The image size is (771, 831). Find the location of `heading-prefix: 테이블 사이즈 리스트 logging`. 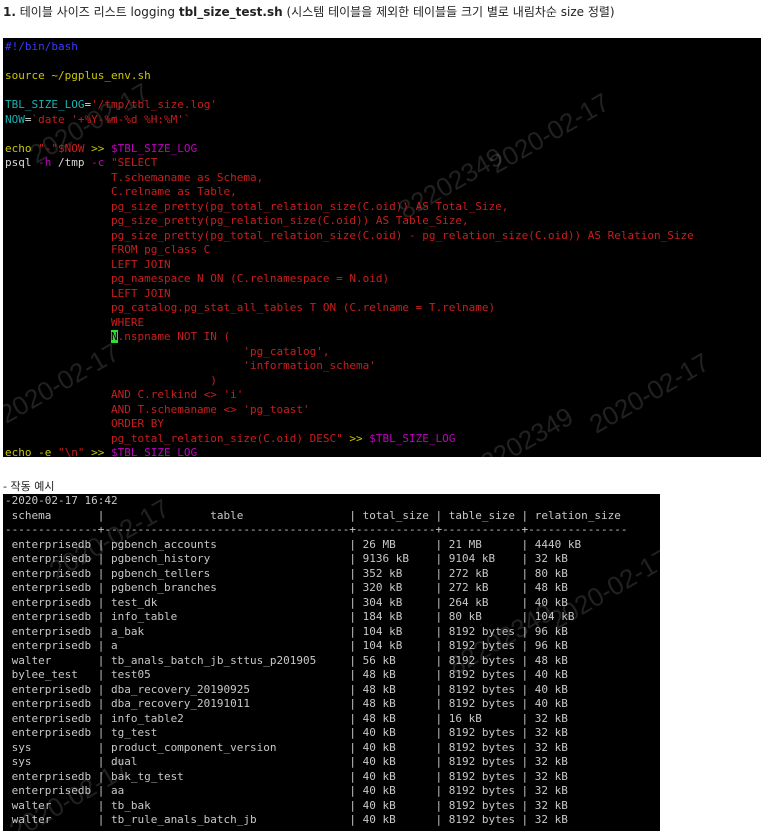

heading-prefix: 테이블 사이즈 리스트 logging is located at coordinates (99, 12).